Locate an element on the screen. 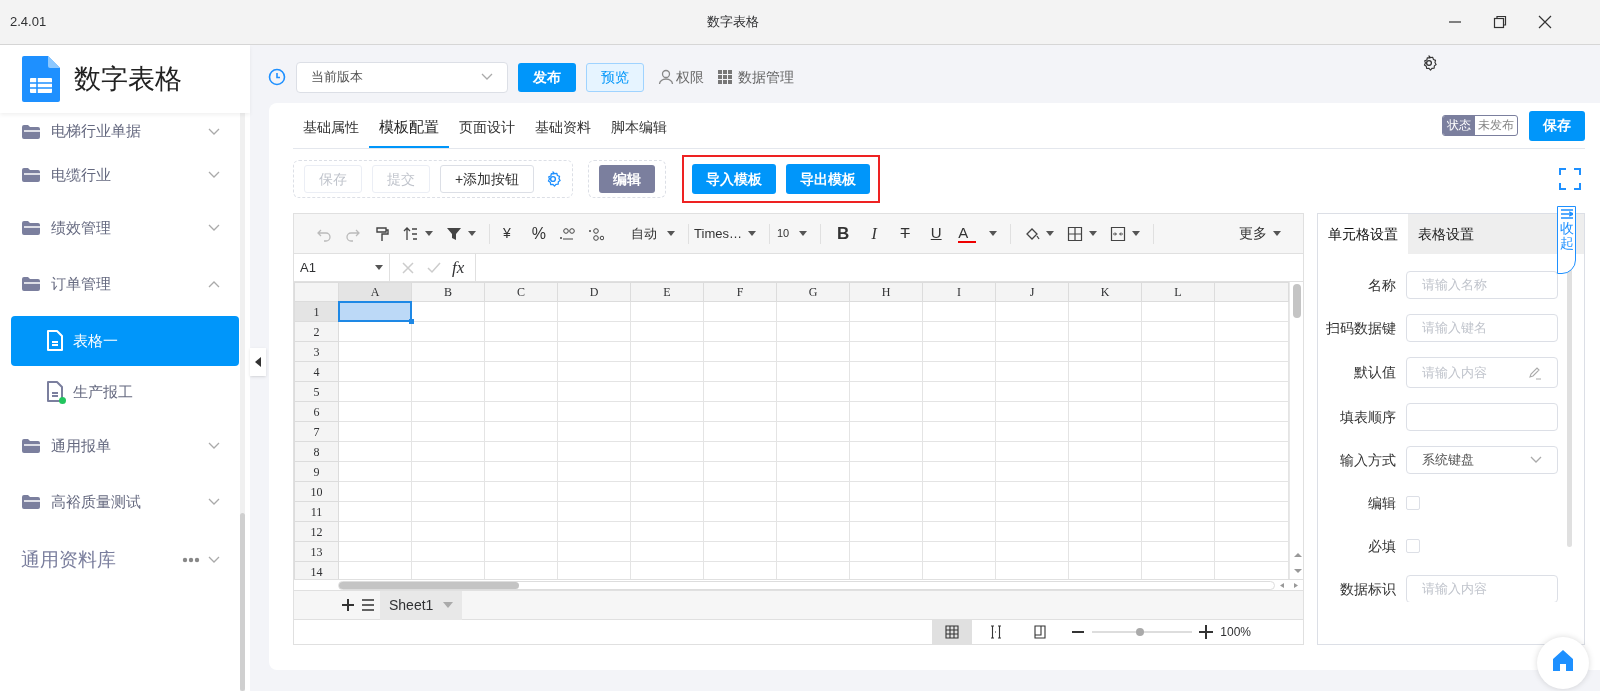 The image size is (1600, 691). selected-cell is located at coordinates (375, 311).